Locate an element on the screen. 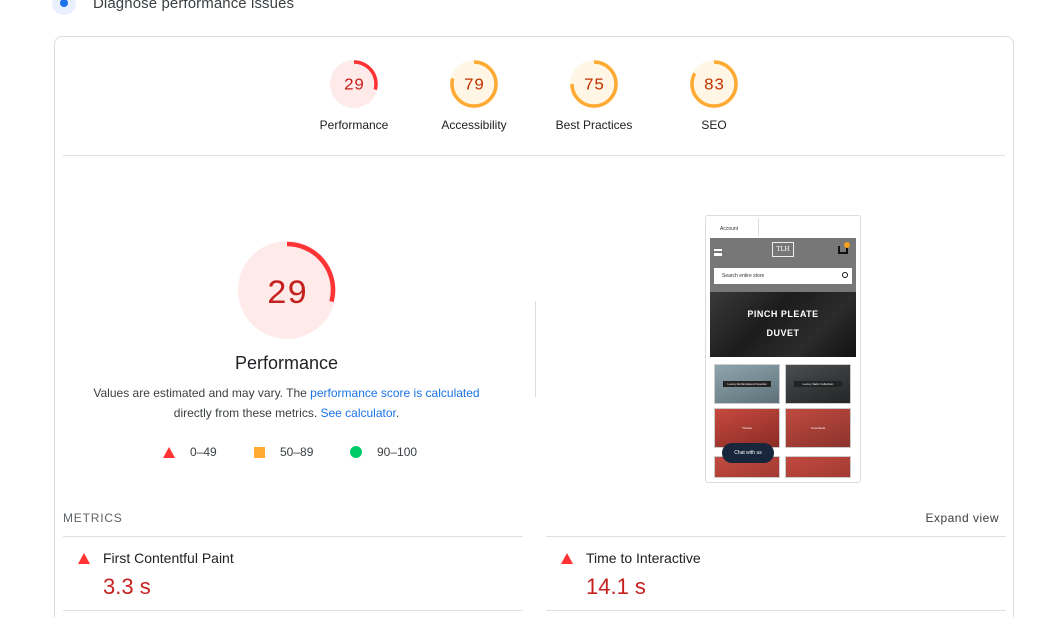 Image resolution: width=1052 pixels, height=617 pixels. gauge-performance-score: 29 is located at coordinates (354, 86).